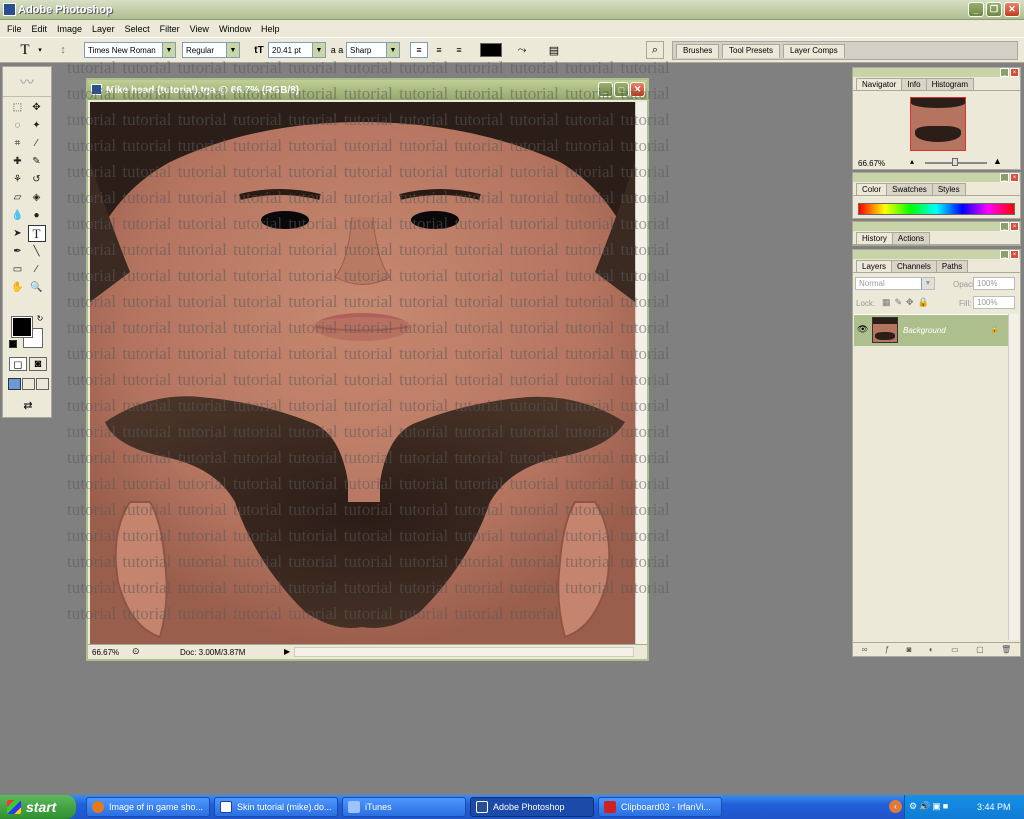  What do you see at coordinates (994, 302) in the screenshot?
I see `fill-field: 100%` at bounding box center [994, 302].